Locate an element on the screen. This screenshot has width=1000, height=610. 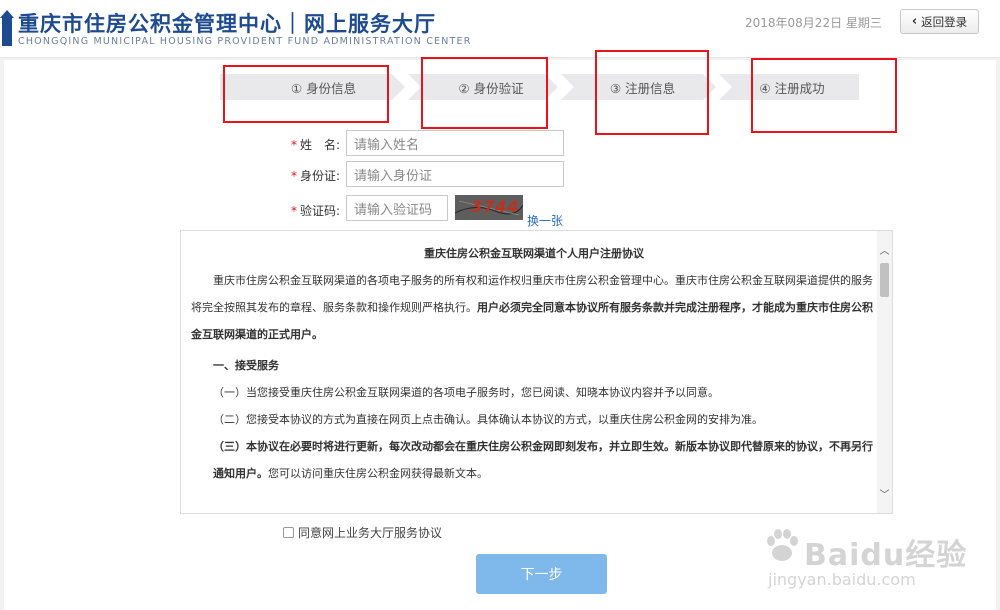
baidu-watermark: Baidu经验 jingyan.baidu.com is located at coordinates (880, 565).